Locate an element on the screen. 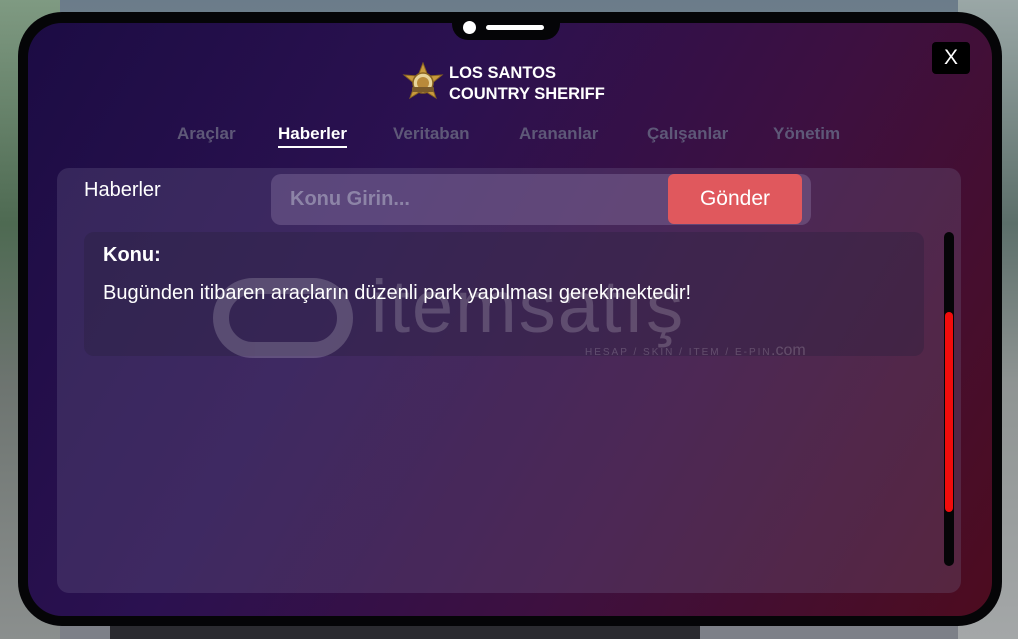 Image resolution: width=1018 pixels, height=639 pixels. scrollbar is located at coordinates (949, 399).